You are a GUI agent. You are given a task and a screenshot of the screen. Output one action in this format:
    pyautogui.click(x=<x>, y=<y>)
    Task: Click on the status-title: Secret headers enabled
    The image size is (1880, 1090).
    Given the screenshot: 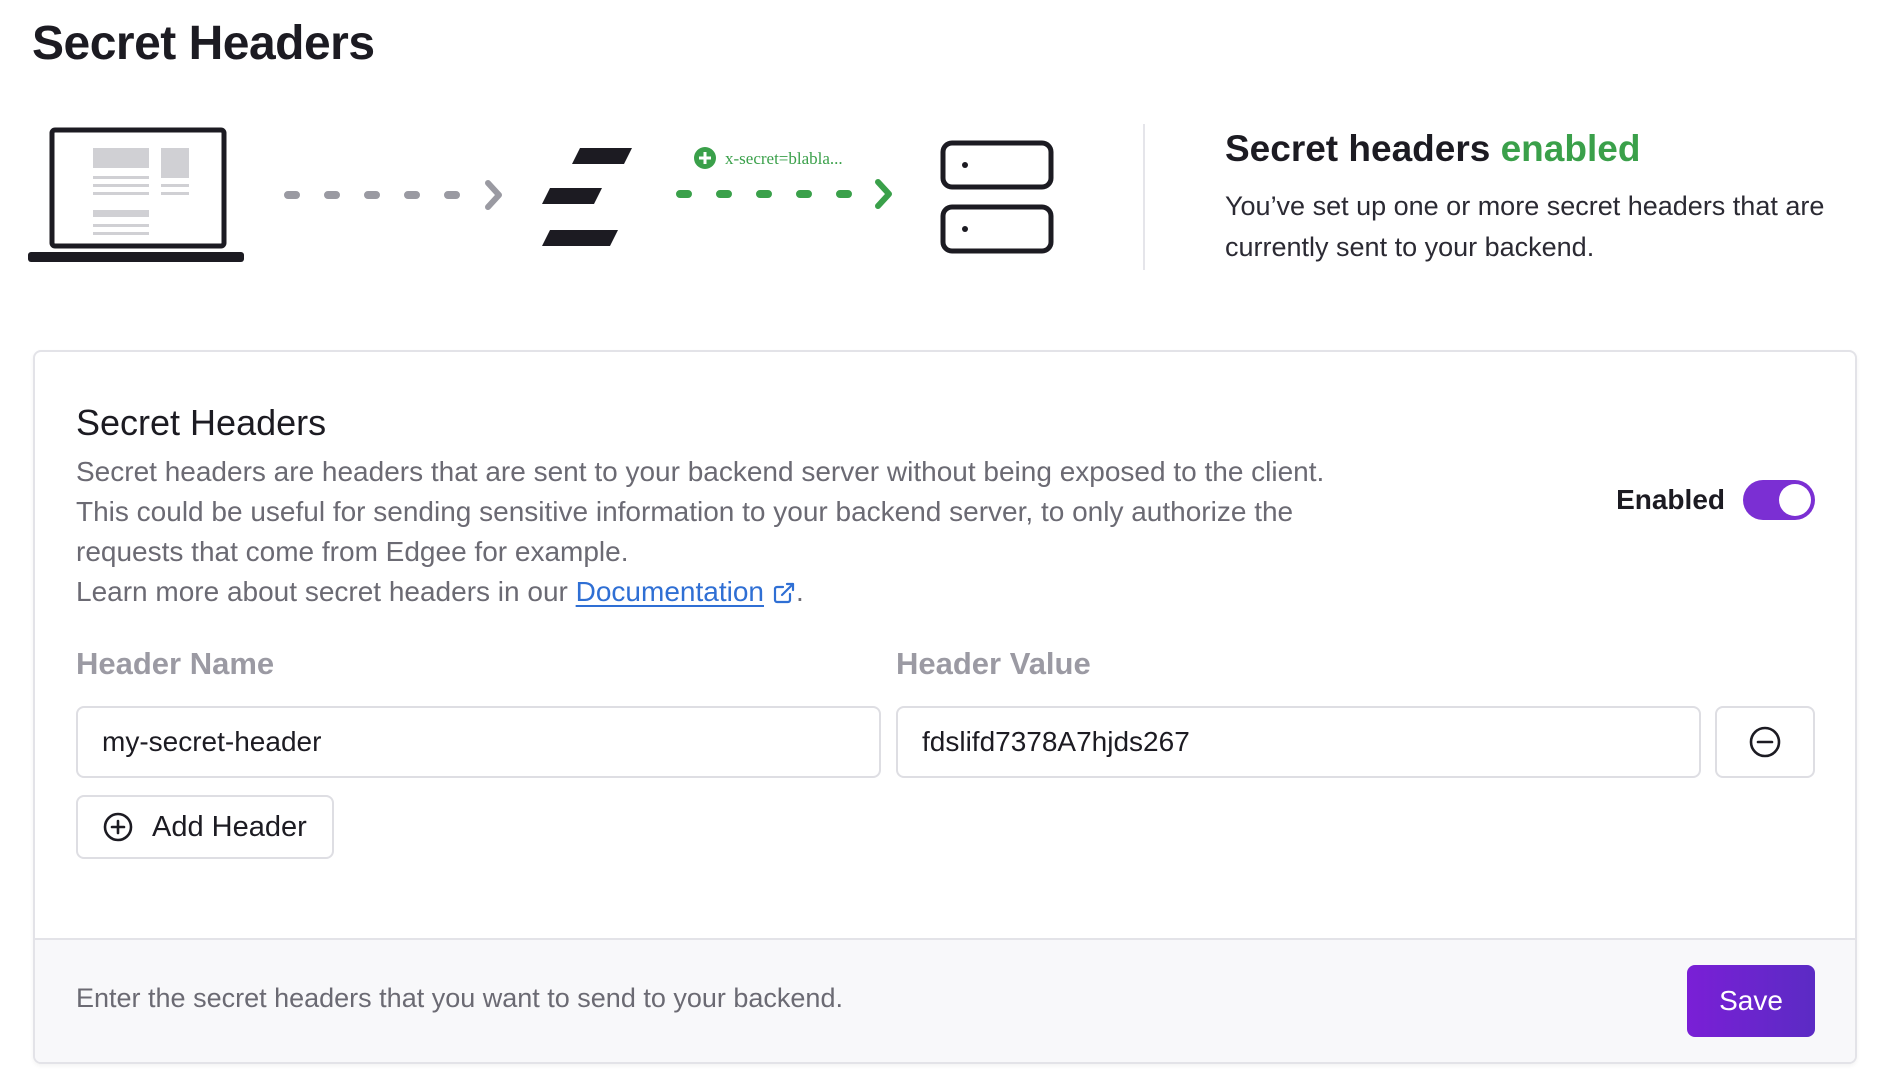 What is the action you would take?
    pyautogui.click(x=1525, y=149)
    